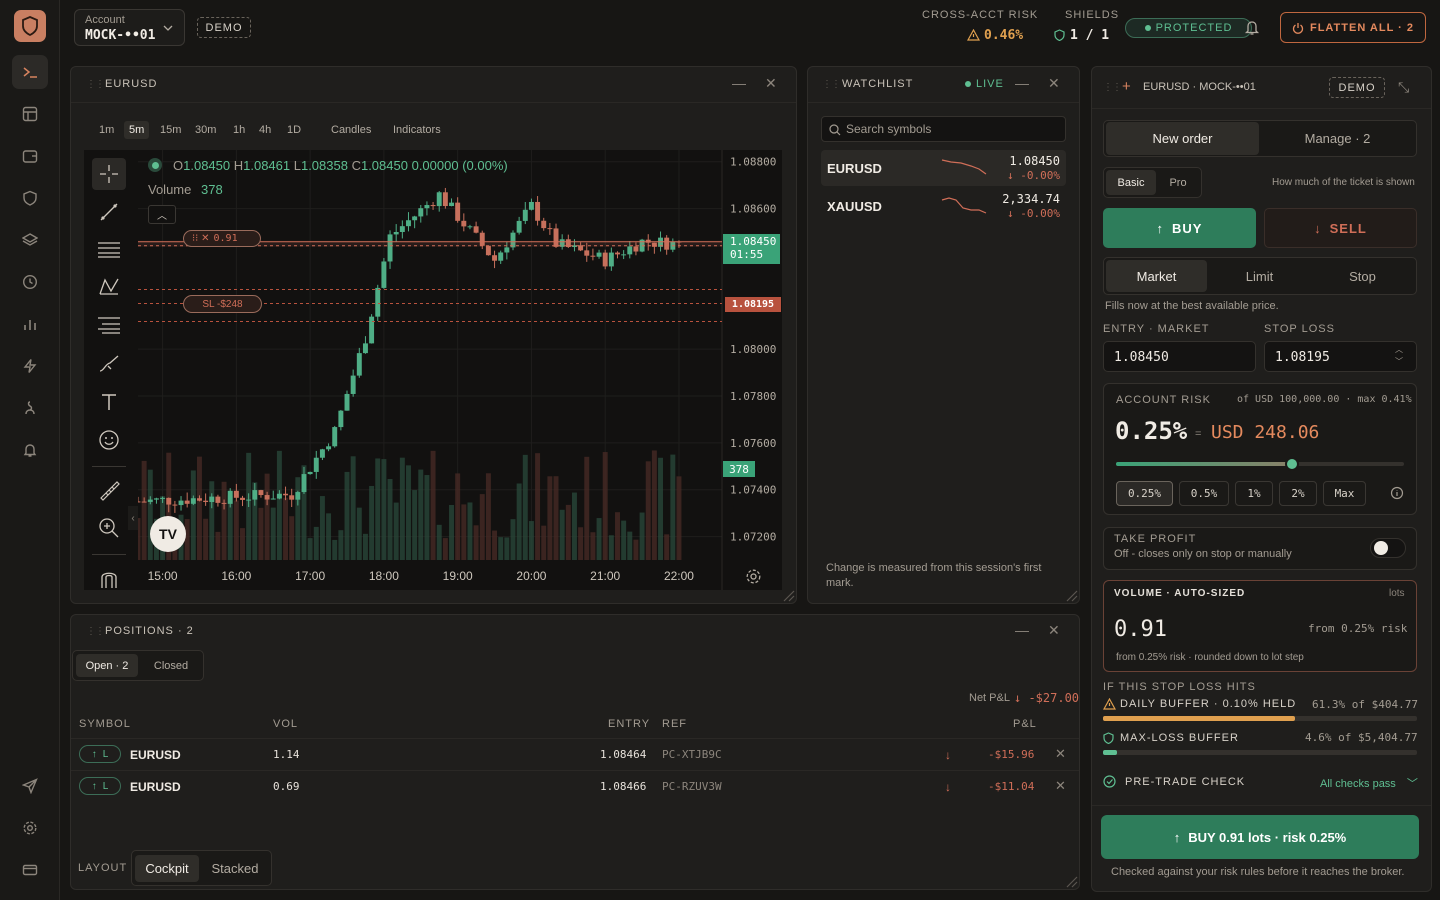 The height and width of the screenshot is (900, 1440). I want to click on demo-badge: DEMO, so click(224, 27).